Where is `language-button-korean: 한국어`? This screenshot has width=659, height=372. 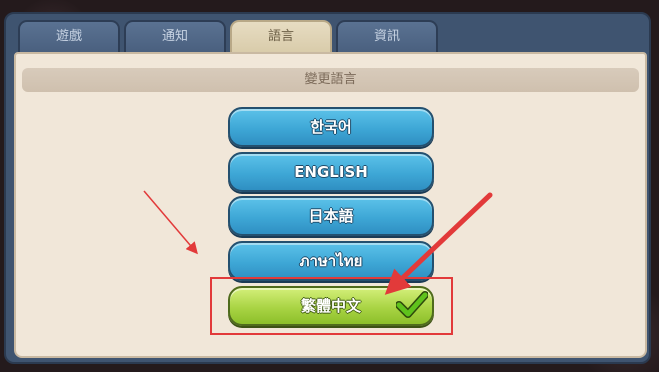 language-button-korean: 한국어 is located at coordinates (331, 127).